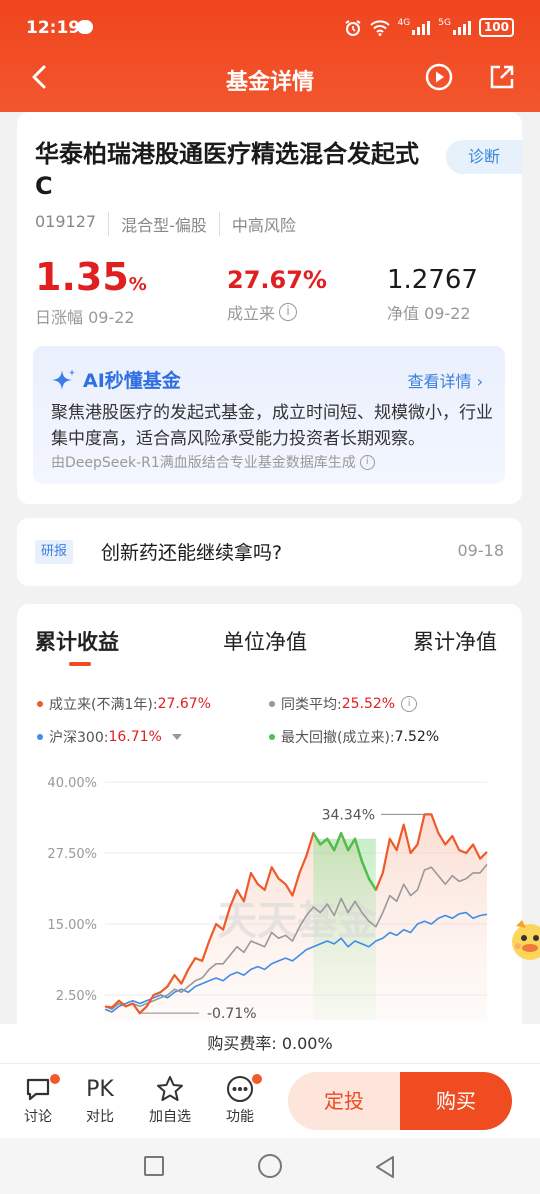 Image resolution: width=540 pixels, height=1194 pixels. I want to click on wifi-icon, so click(379, 27).